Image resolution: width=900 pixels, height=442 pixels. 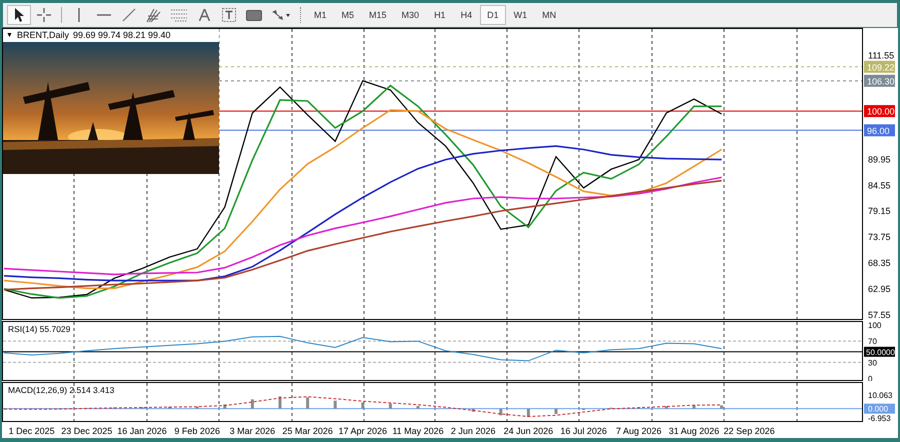 I want to click on axis-label: 0, so click(x=870, y=377).